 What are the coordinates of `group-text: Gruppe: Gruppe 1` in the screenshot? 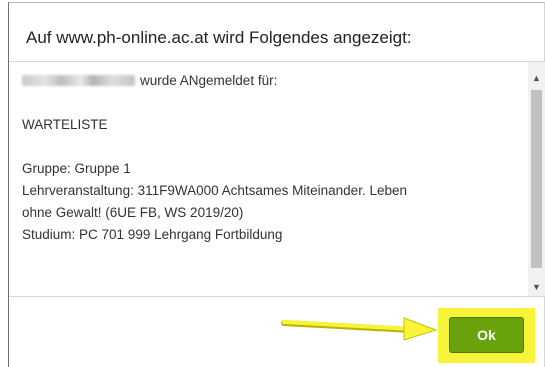 It's located at (76, 168).